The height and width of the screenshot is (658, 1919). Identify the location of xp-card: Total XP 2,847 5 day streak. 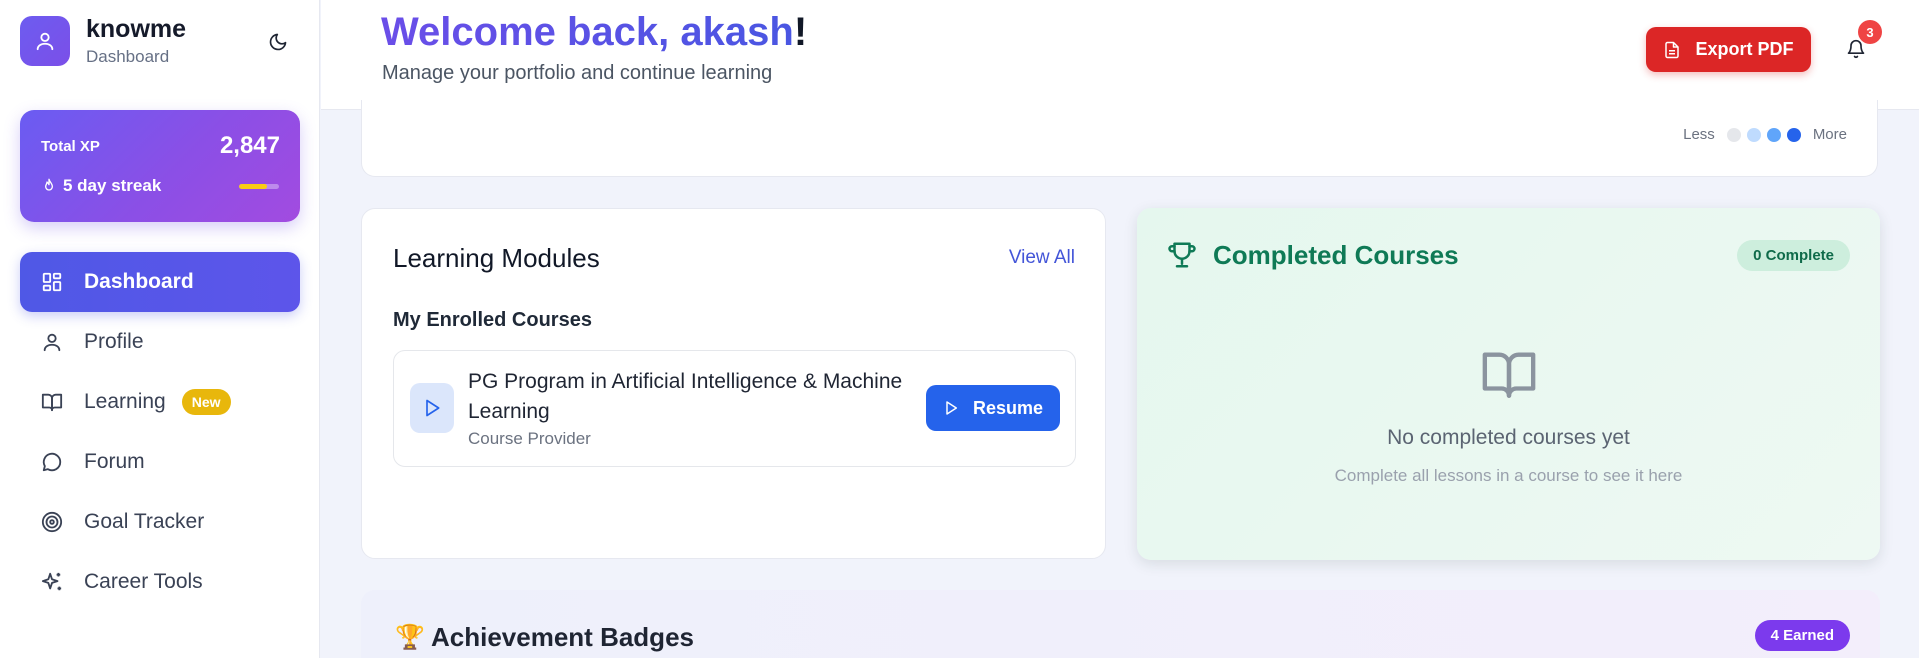
(160, 166).